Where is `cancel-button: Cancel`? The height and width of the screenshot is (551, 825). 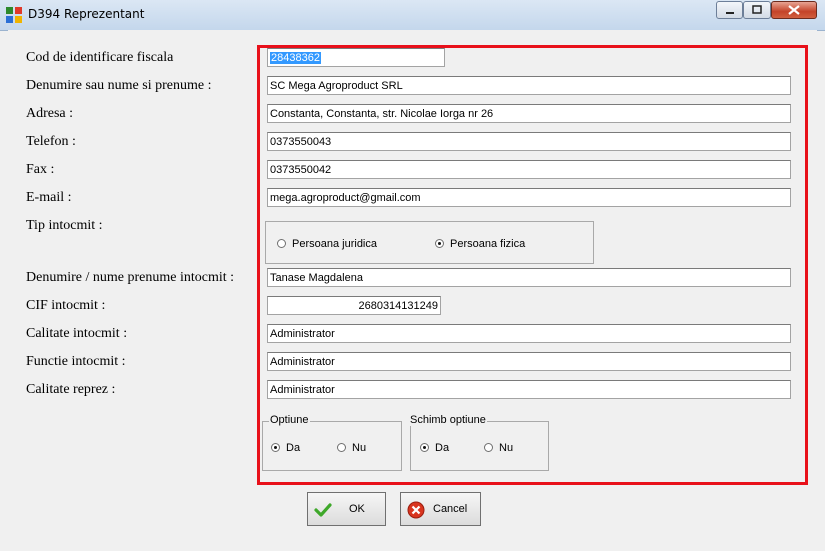 cancel-button: Cancel is located at coordinates (440, 509).